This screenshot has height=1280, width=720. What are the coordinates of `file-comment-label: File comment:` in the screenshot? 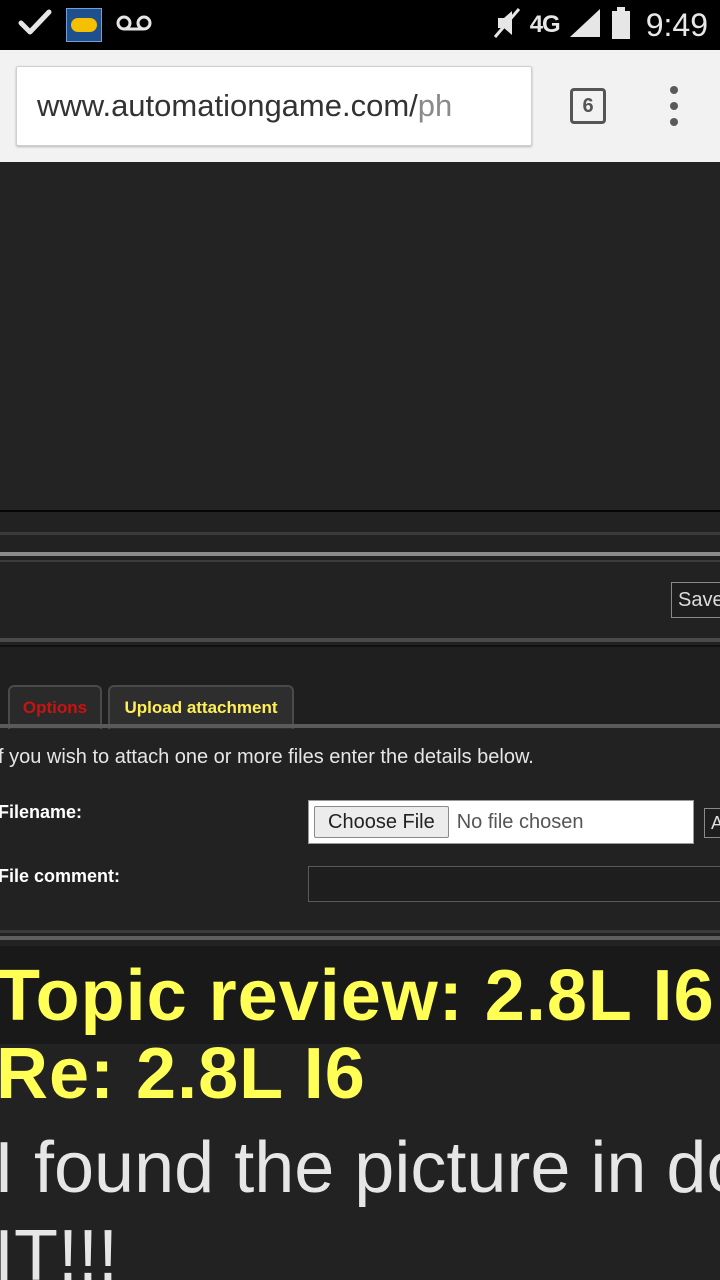 It's located at (60, 876).